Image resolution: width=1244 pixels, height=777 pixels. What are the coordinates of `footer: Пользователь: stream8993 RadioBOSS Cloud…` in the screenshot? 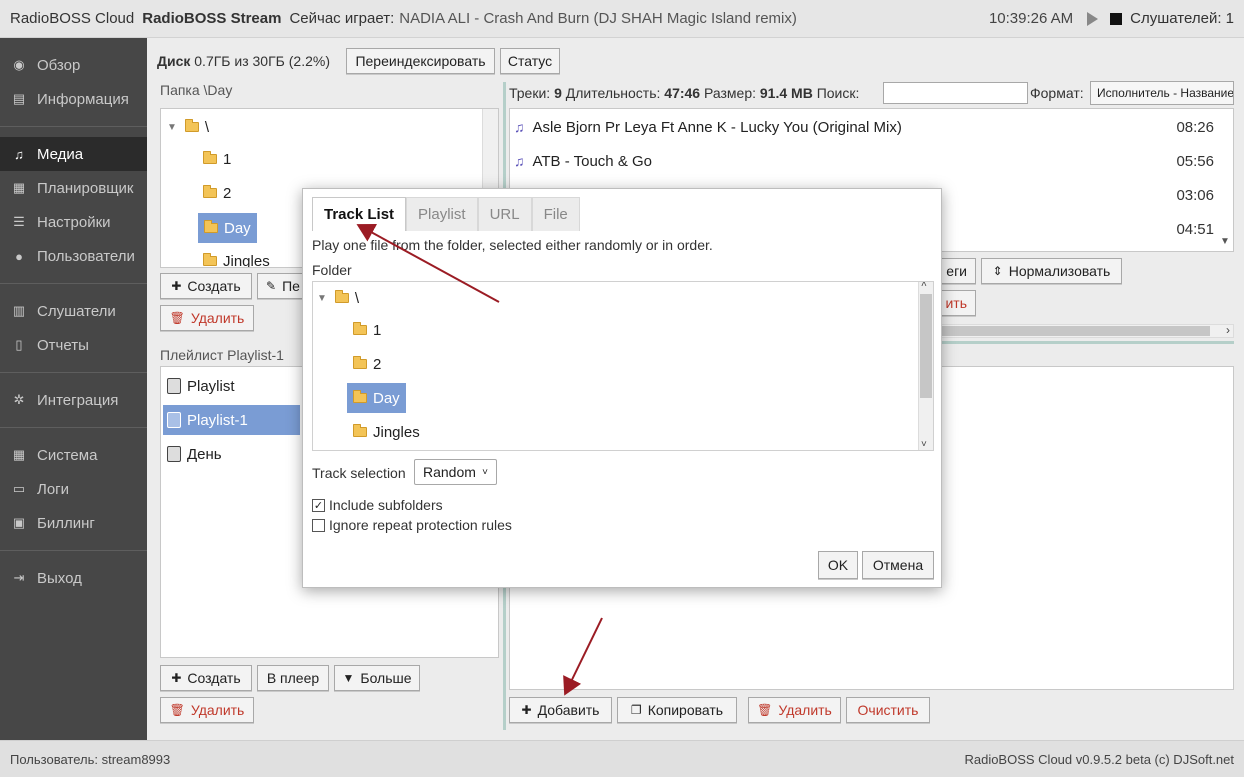 It's located at (622, 758).